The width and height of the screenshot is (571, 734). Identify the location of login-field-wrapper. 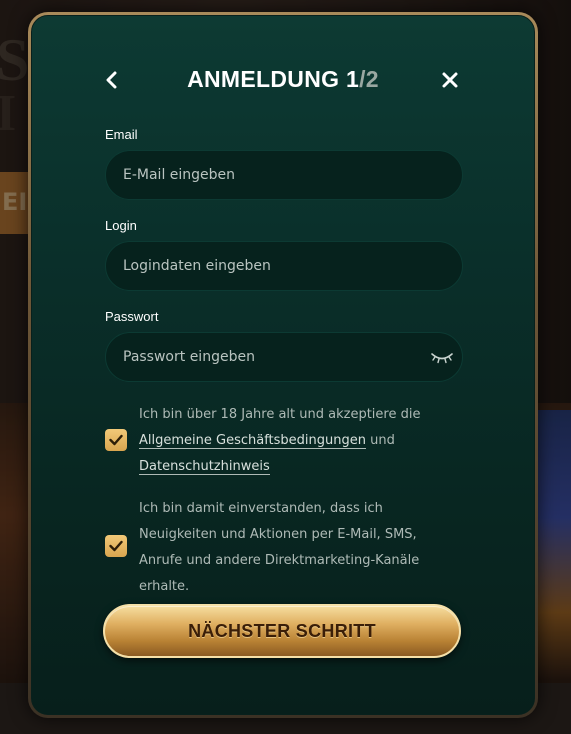
(284, 266).